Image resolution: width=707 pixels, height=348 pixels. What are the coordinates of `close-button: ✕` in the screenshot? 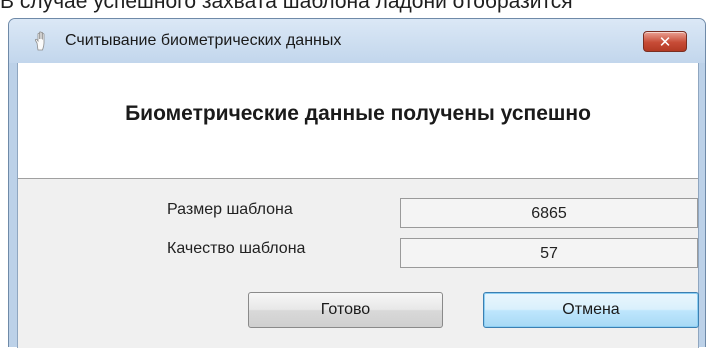 It's located at (665, 41).